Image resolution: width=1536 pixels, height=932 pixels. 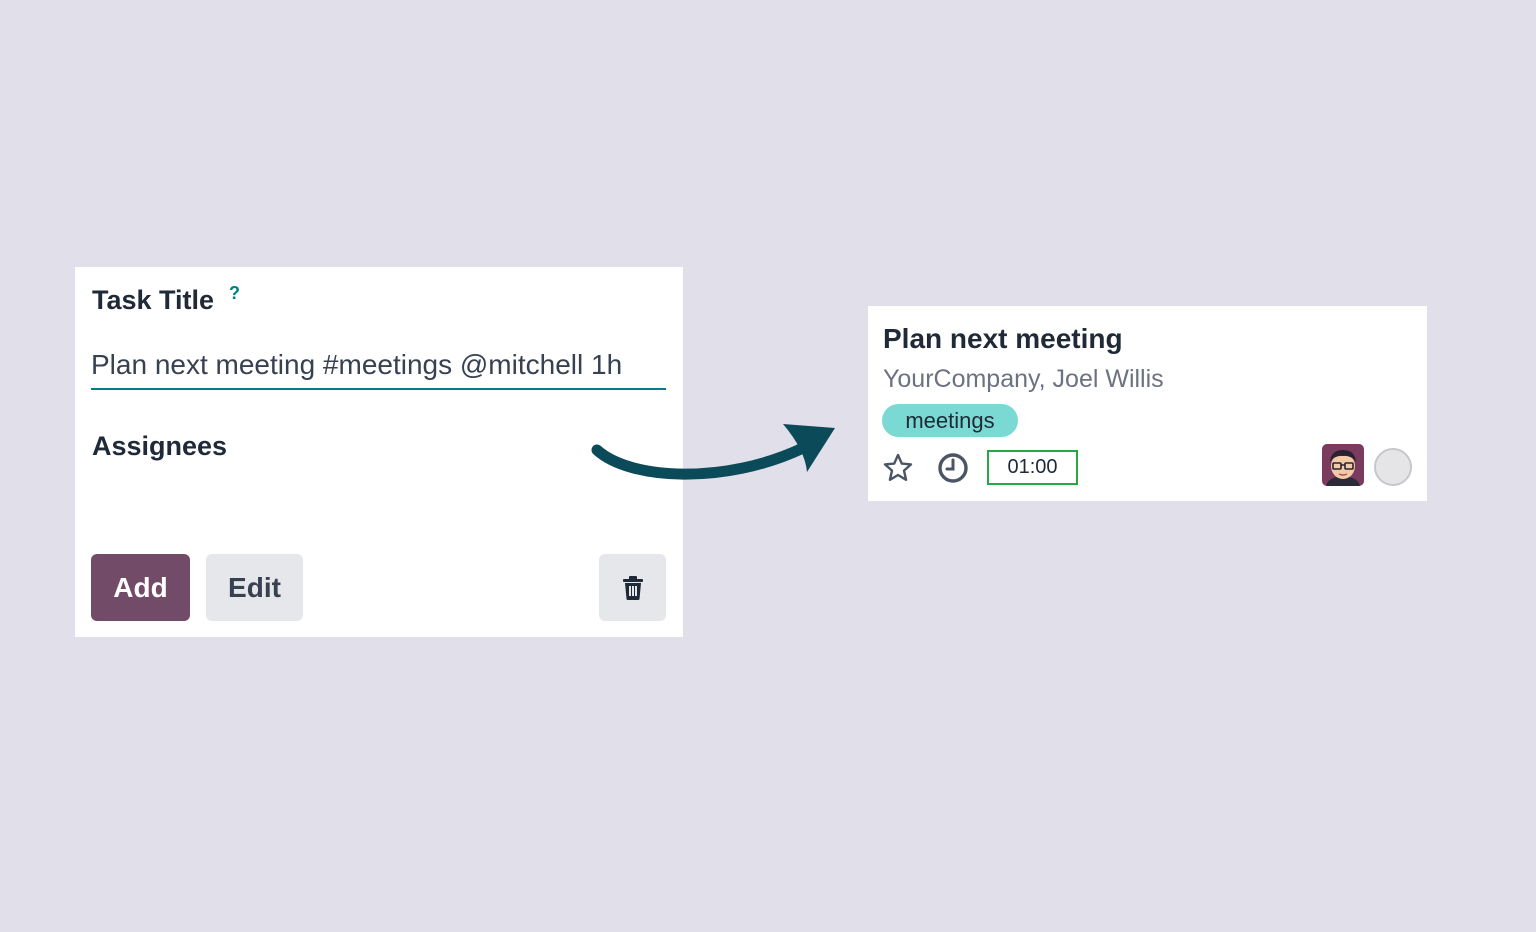 I want to click on star-icon, so click(x=898, y=468).